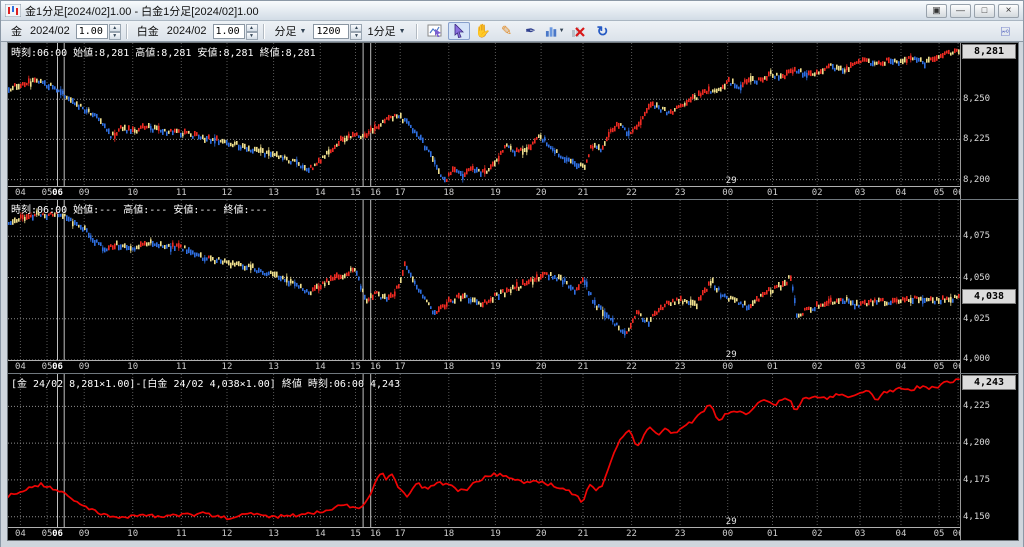 The width and height of the screenshot is (1024, 547). I want to click on settings-button: ⚿, so click(1005, 31).